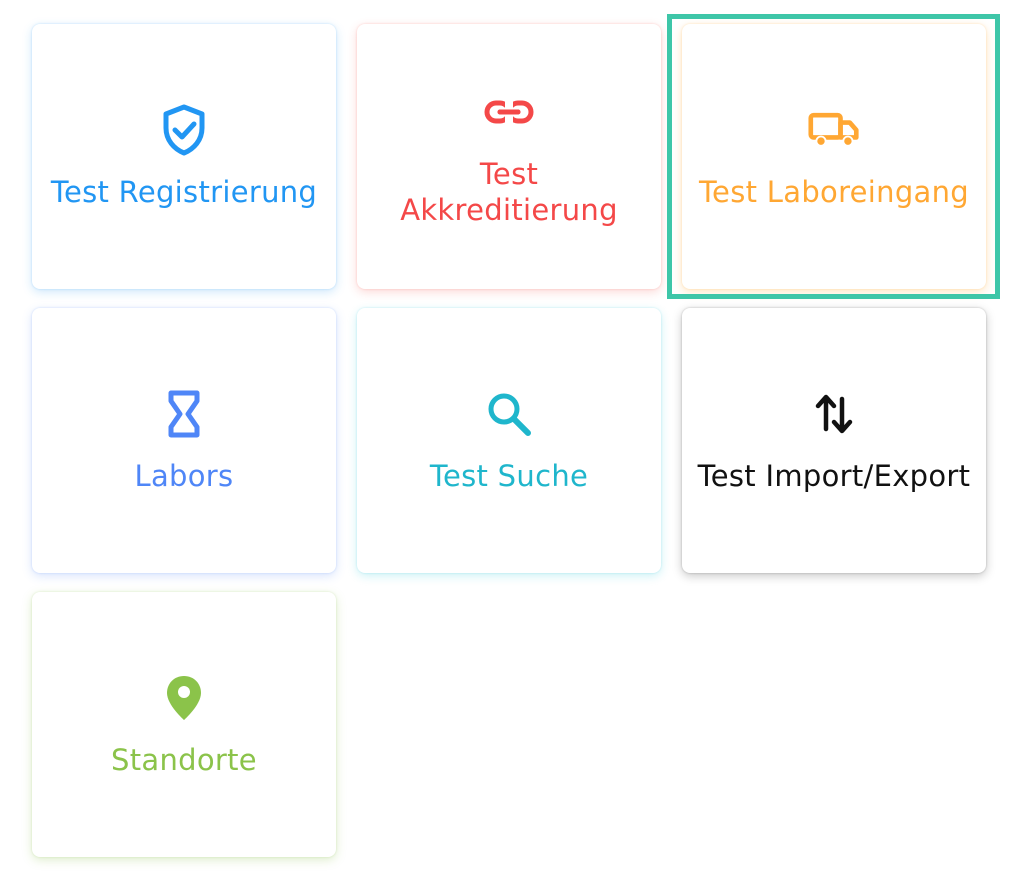 The width and height of the screenshot is (1024, 884). I want to click on location-pin-icon, so click(184, 698).